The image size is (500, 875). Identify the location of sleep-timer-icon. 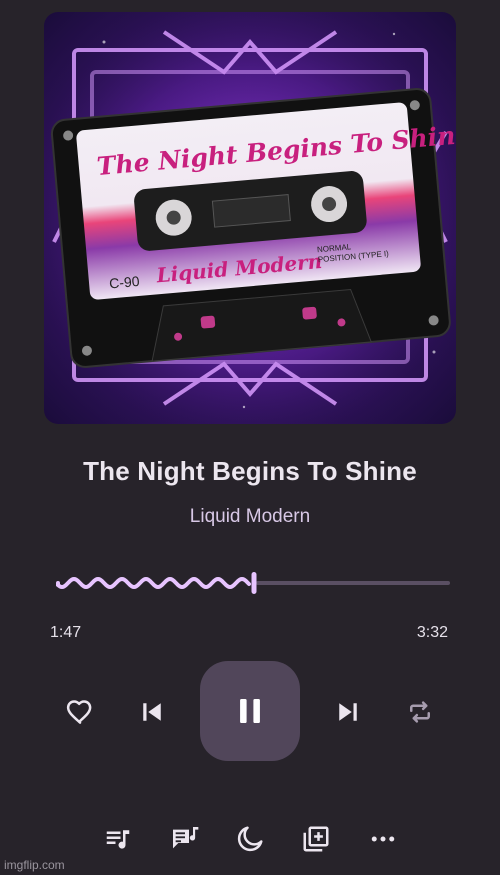
(250, 839).